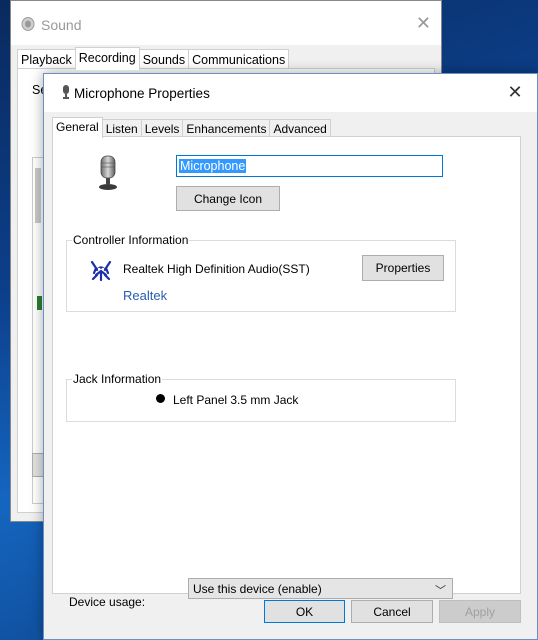 The width and height of the screenshot is (538, 640). Describe the element at coordinates (403, 268) in the screenshot. I see `controller-properties-button: Properties` at that location.